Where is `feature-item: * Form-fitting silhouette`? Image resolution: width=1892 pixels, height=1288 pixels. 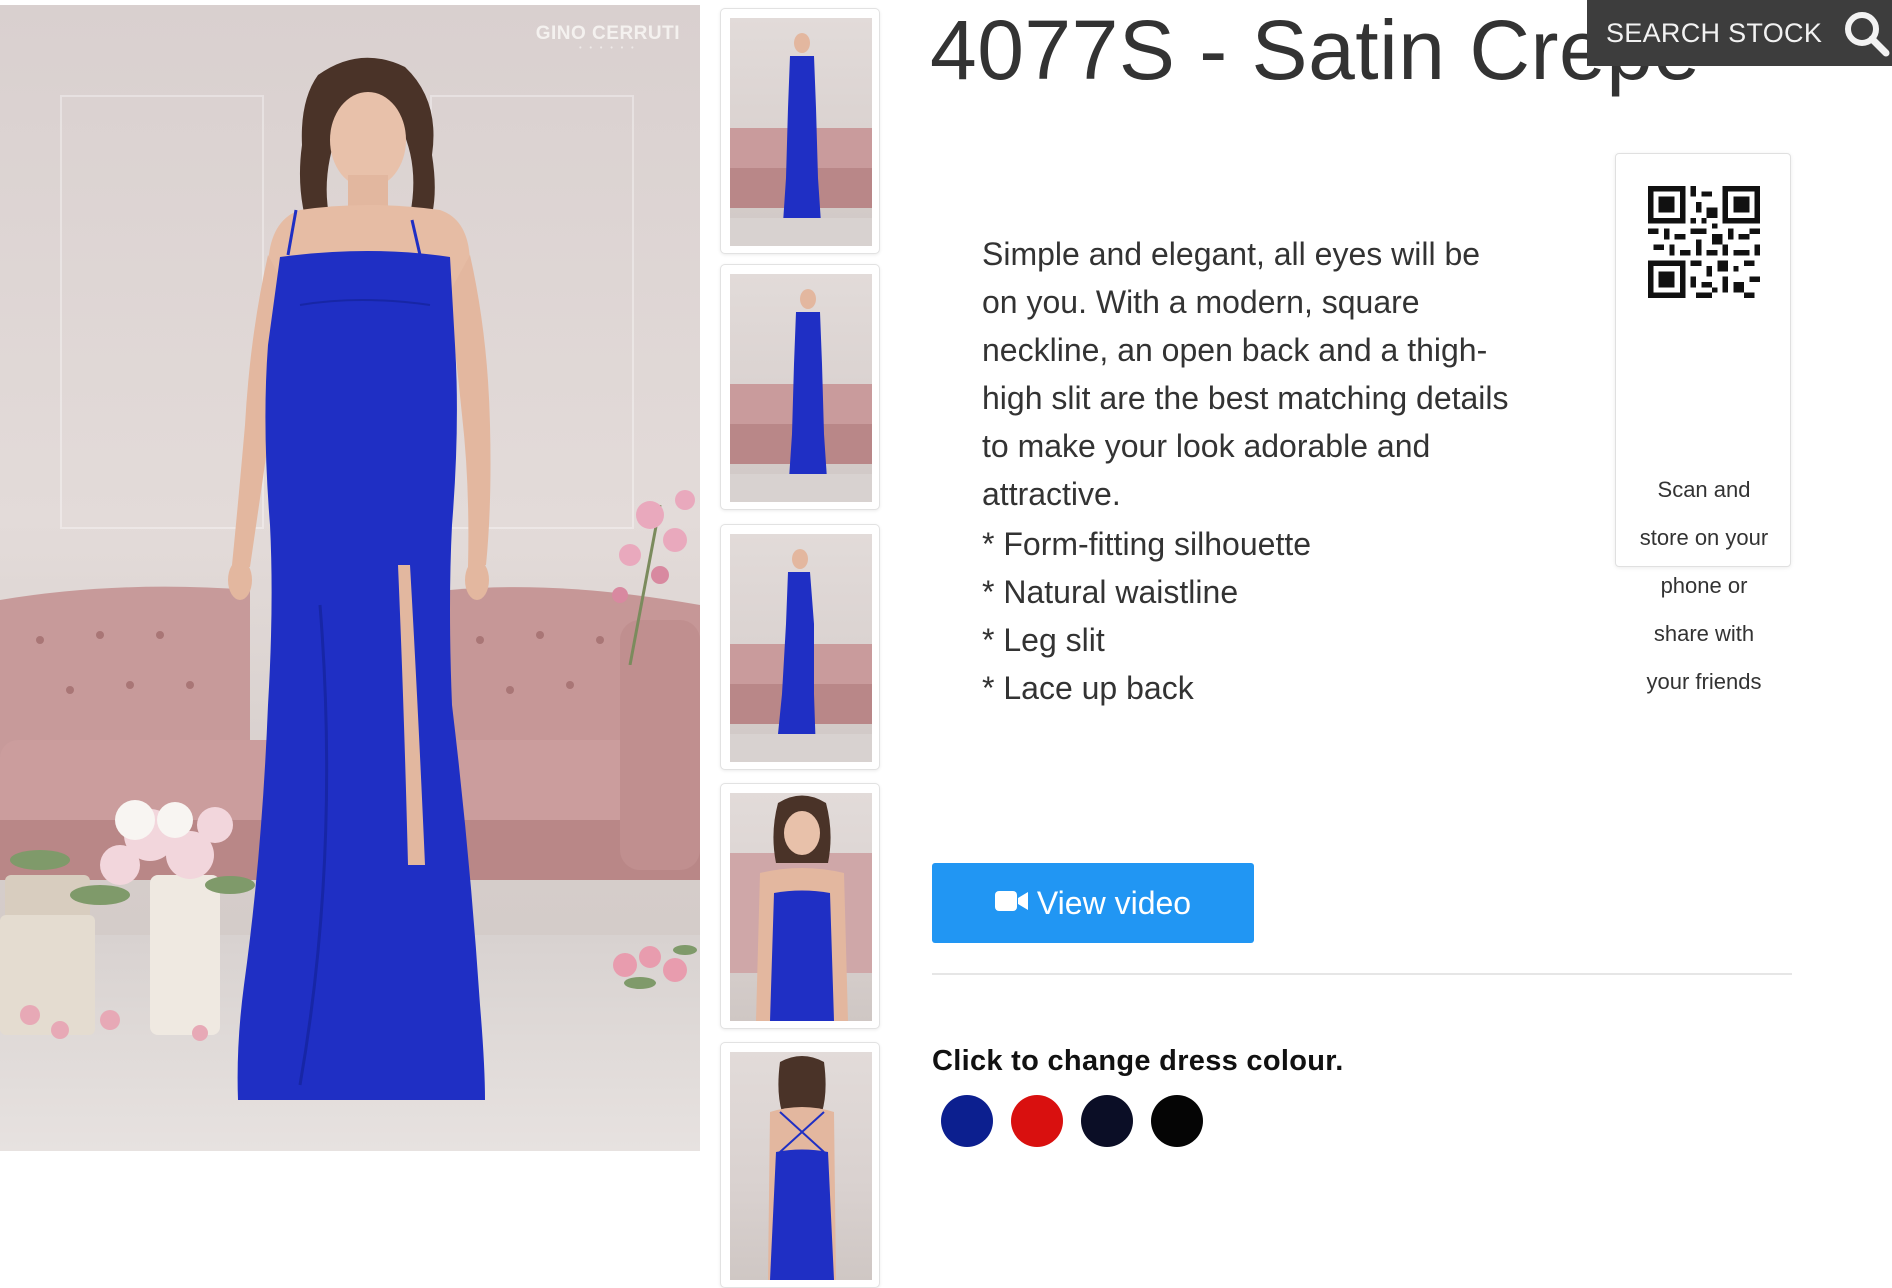
feature-item: * Form-fitting silhouette is located at coordinates (1147, 544).